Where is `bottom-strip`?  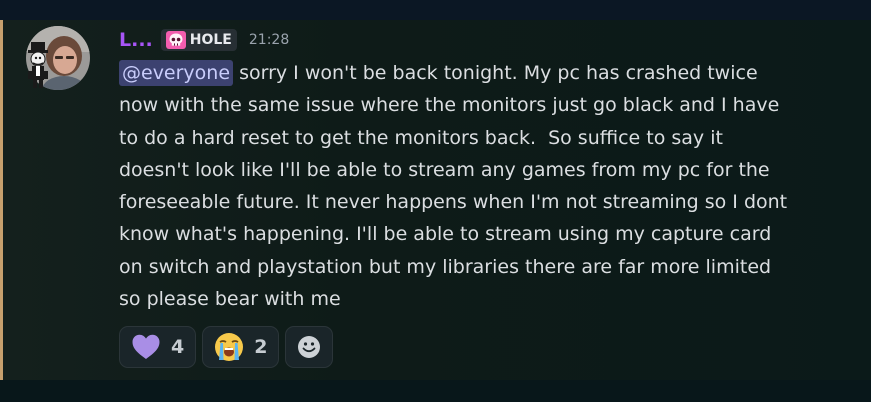 bottom-strip is located at coordinates (435, 391).